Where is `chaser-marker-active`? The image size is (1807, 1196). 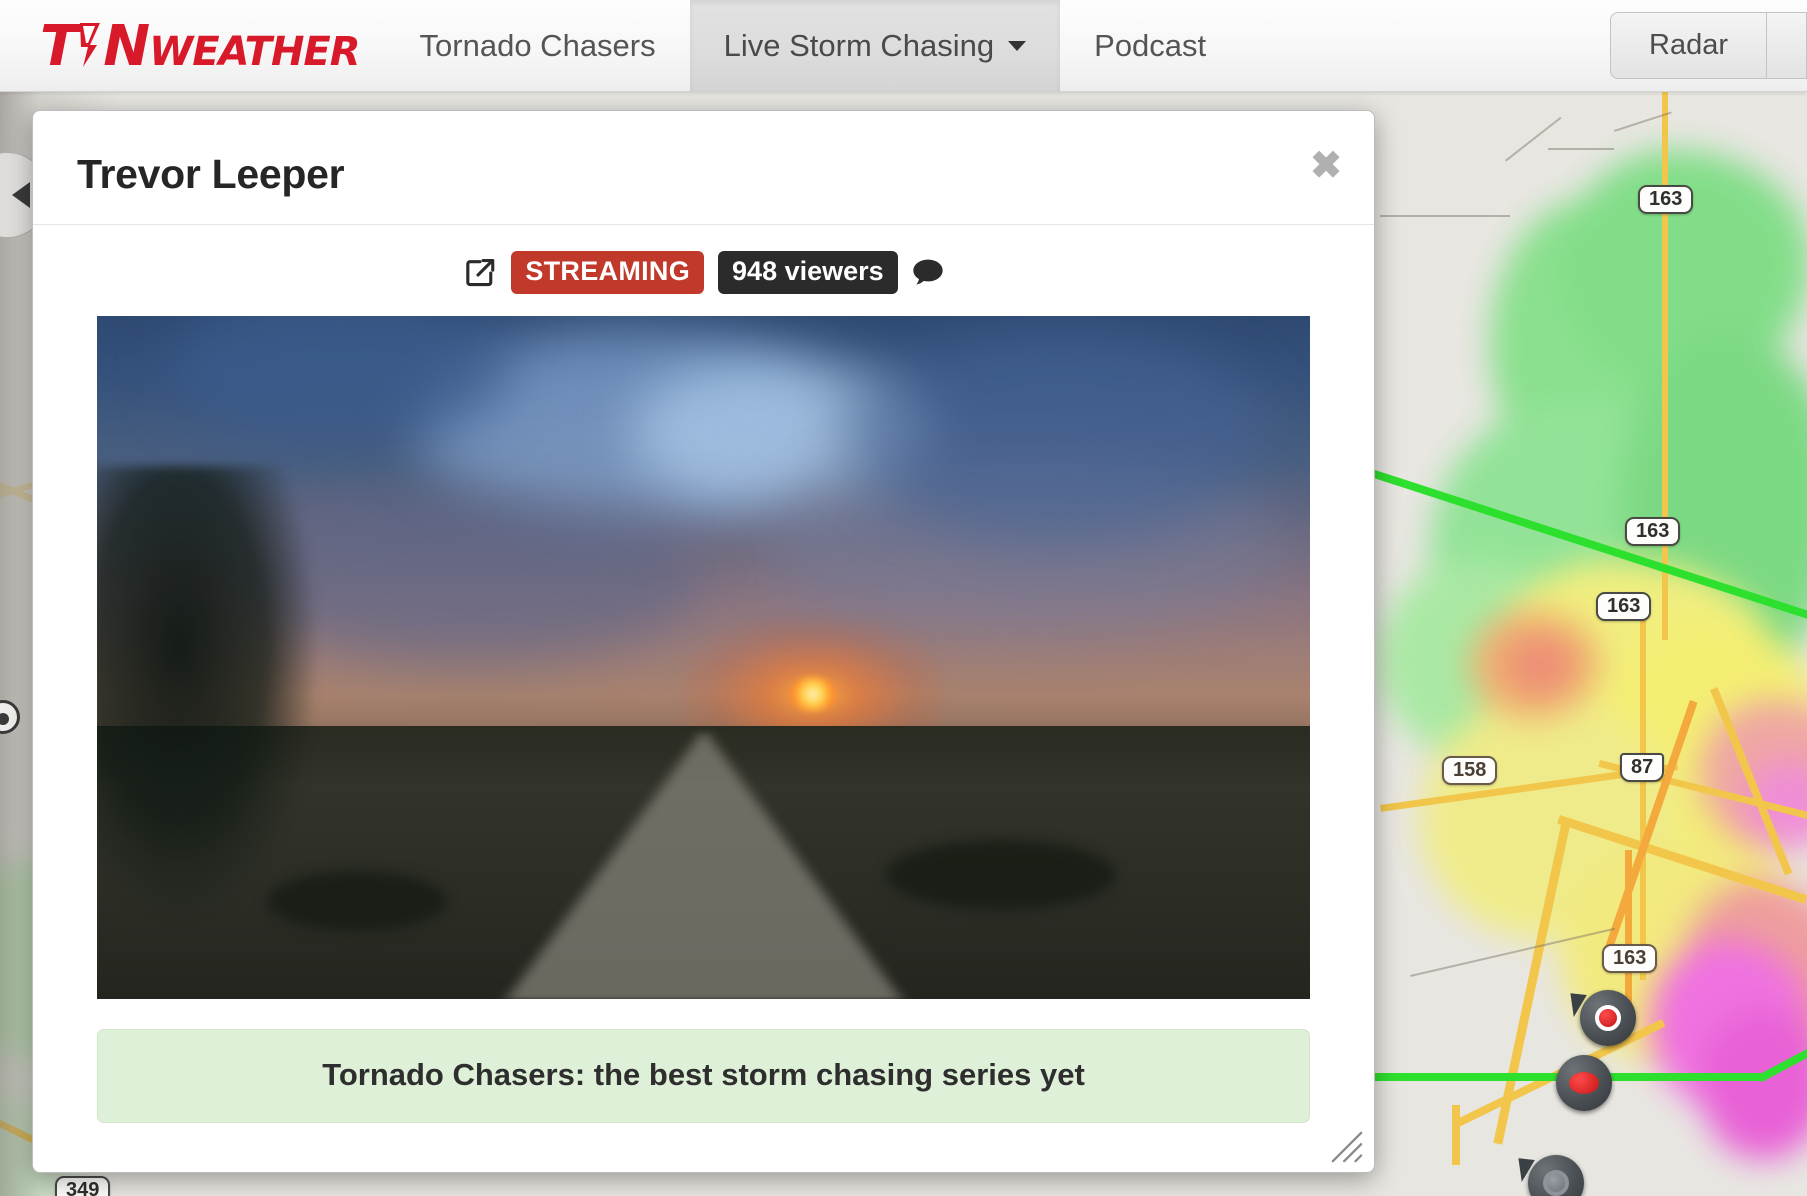 chaser-marker-active is located at coordinates (1603, 1018).